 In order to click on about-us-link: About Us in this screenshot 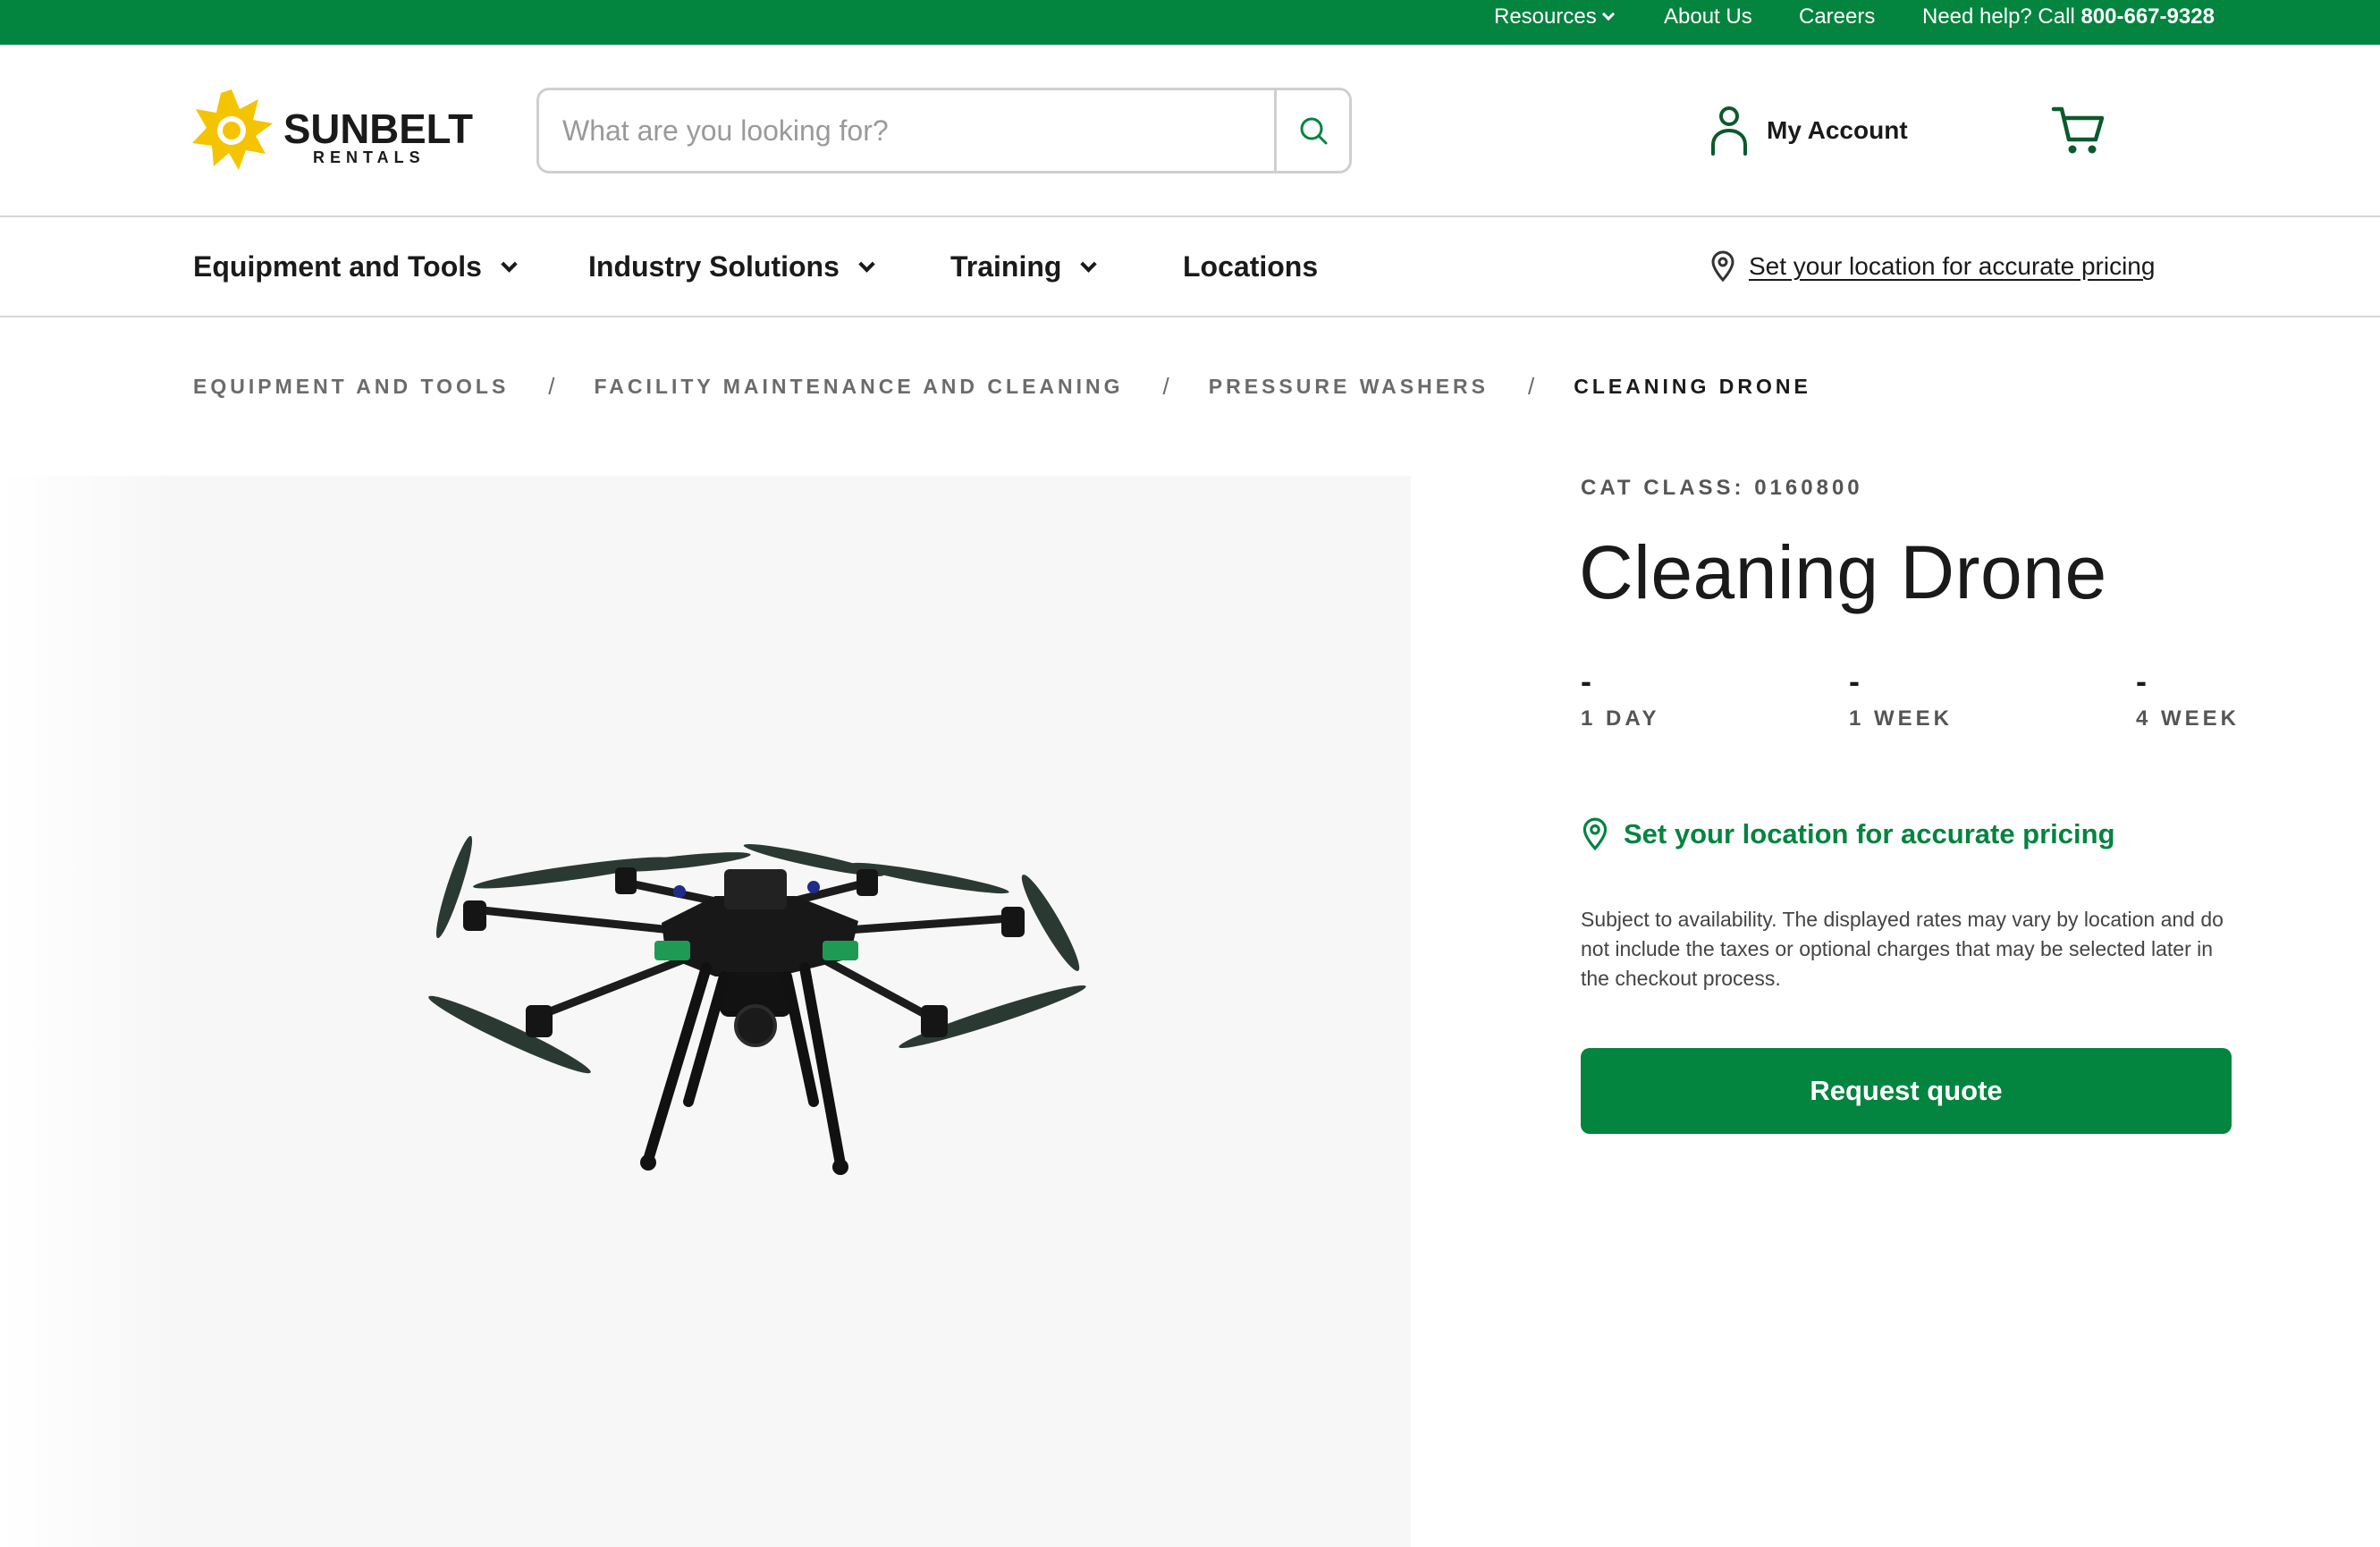, I will do `click(1708, 17)`.